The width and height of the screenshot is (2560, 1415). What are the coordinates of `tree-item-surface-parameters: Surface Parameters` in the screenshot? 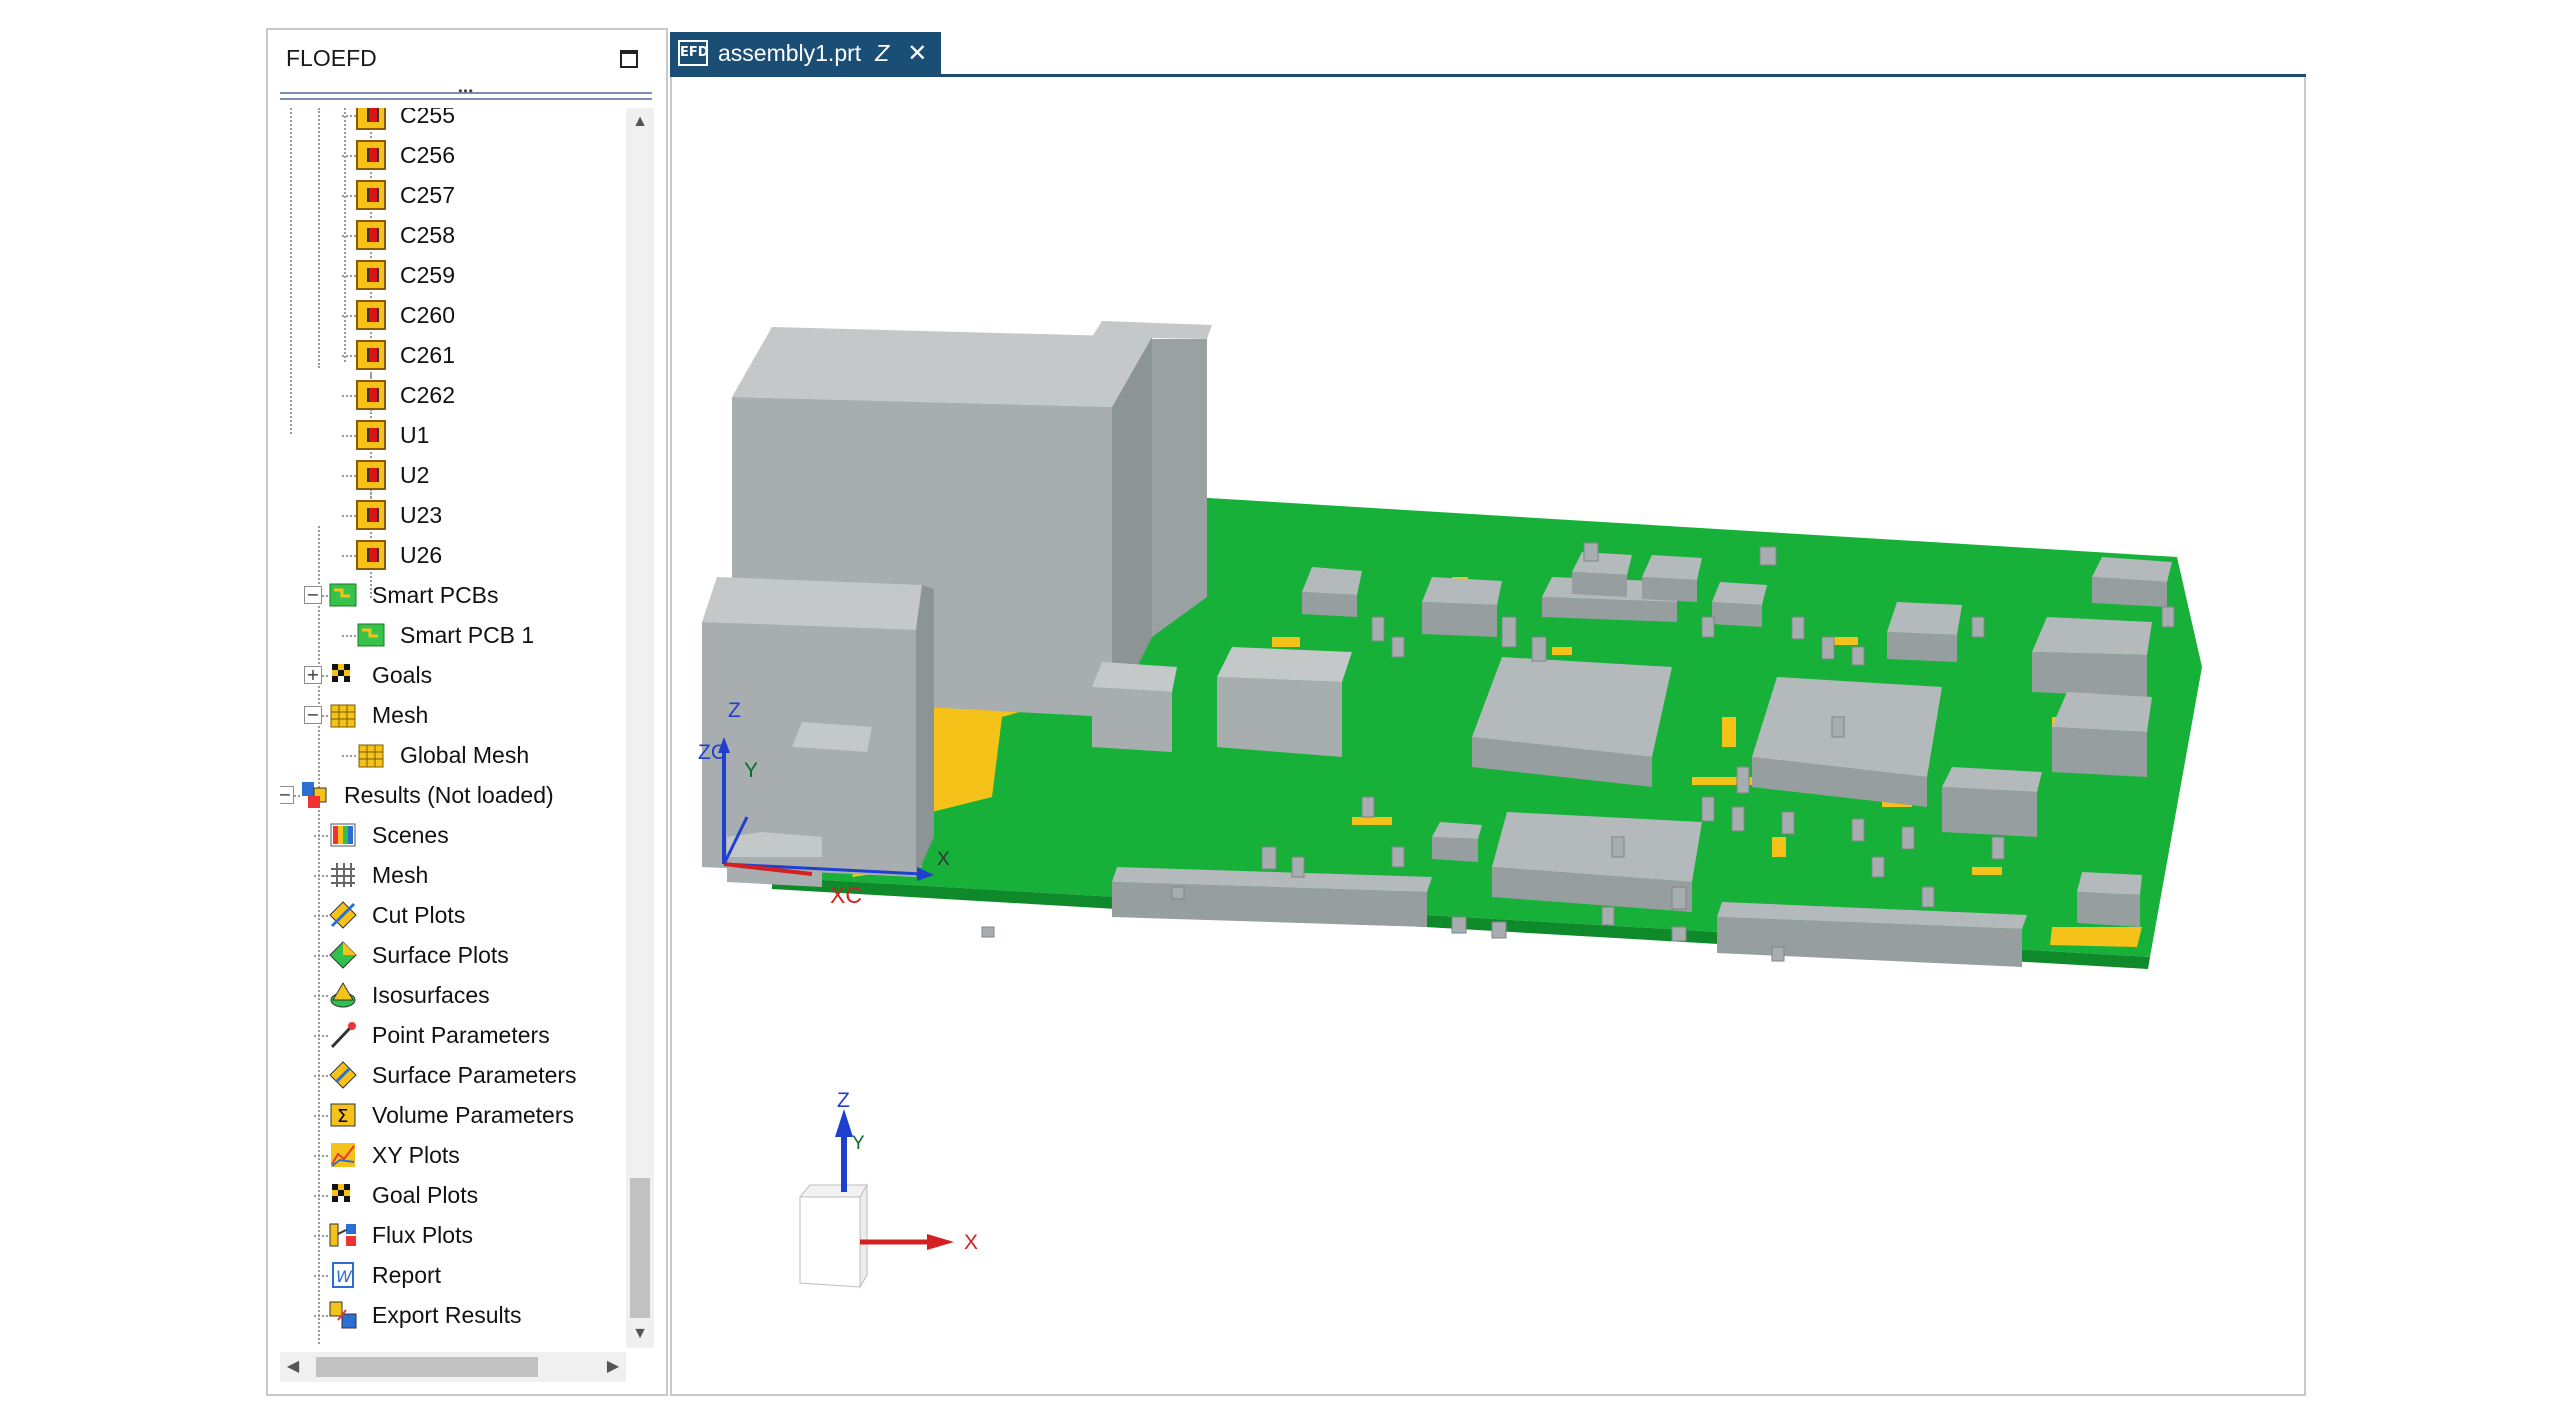 It's located at (452, 1075).